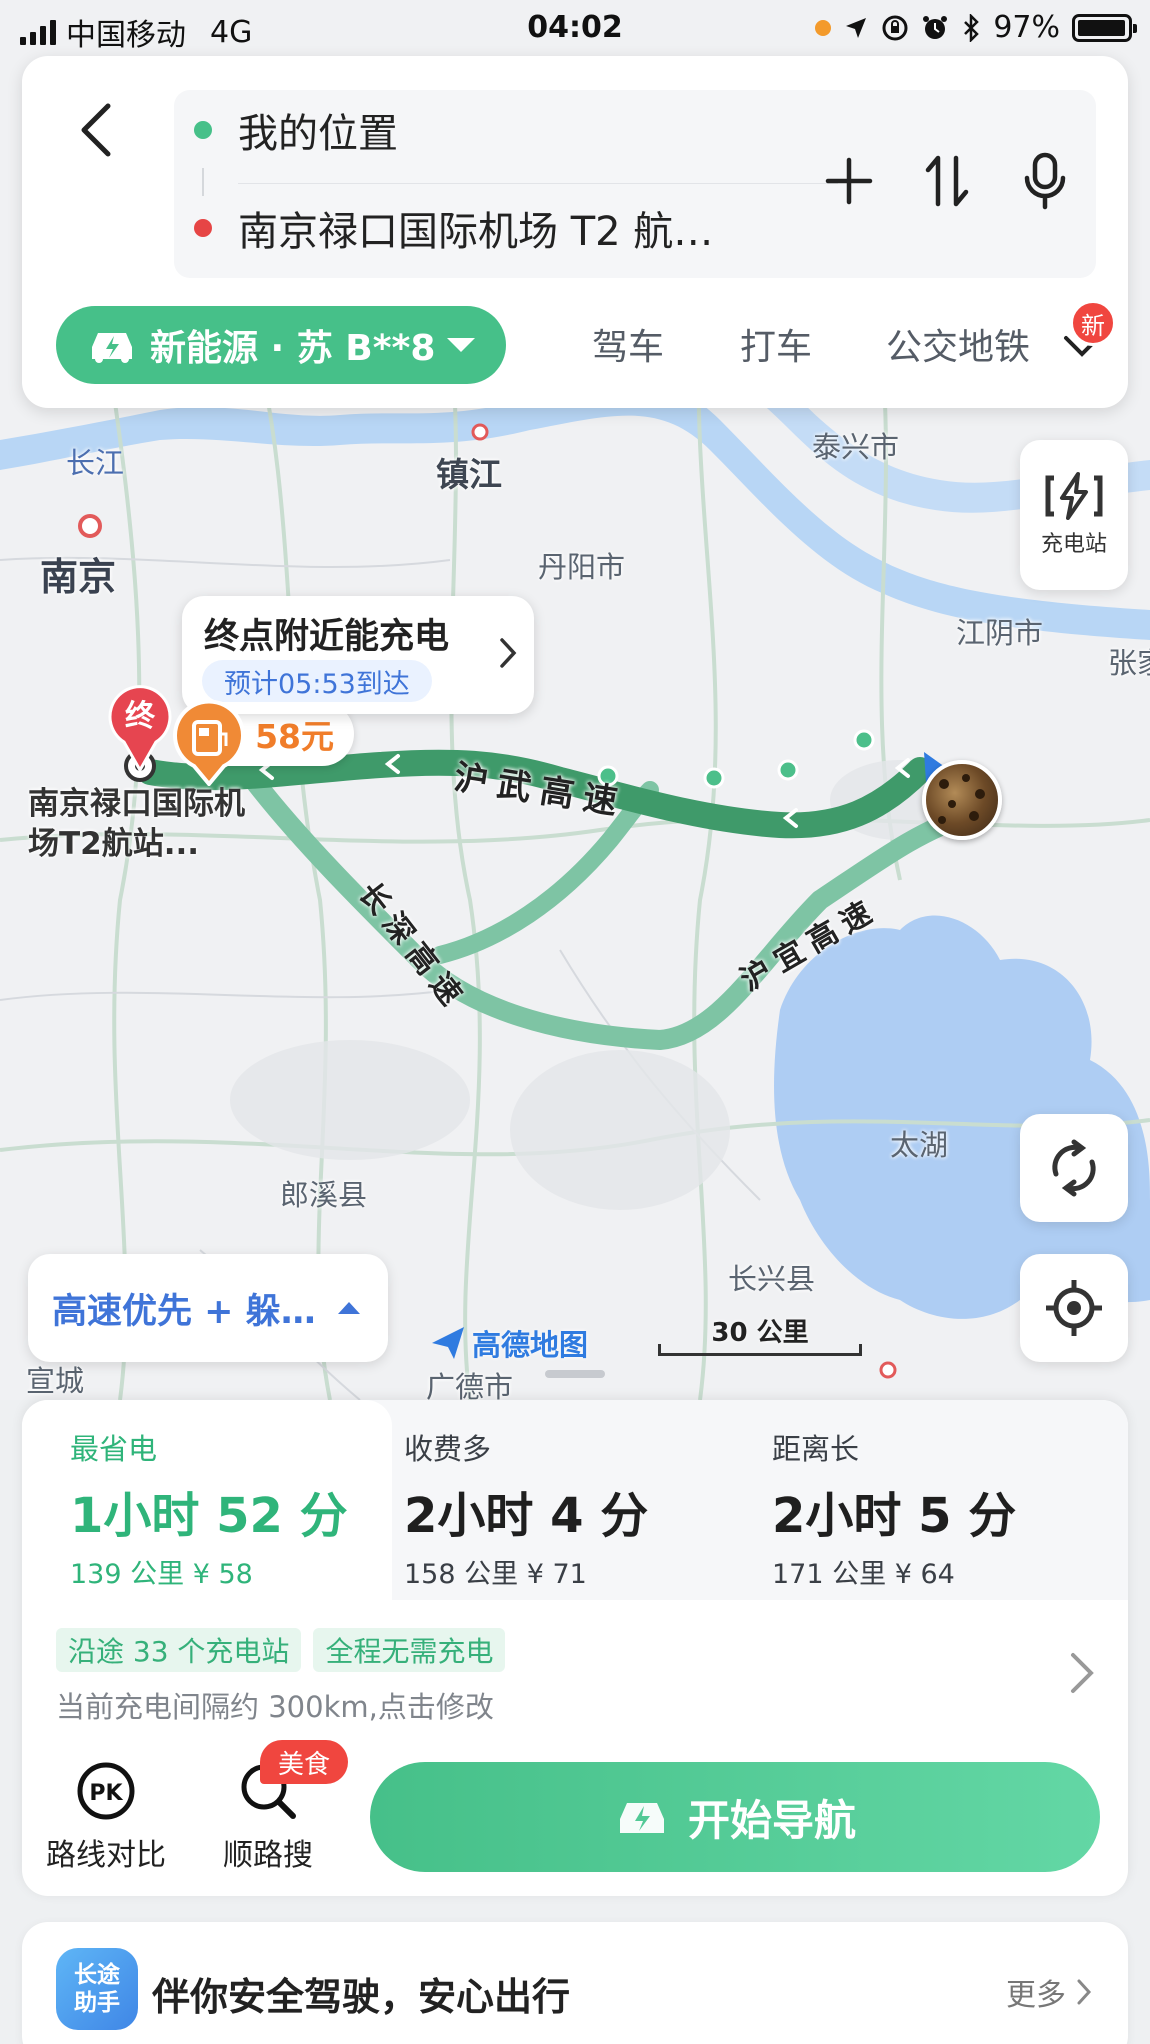 The image size is (1150, 2044). Describe the element at coordinates (1026, 27) in the screenshot. I see `battery-percent: 97%` at that location.